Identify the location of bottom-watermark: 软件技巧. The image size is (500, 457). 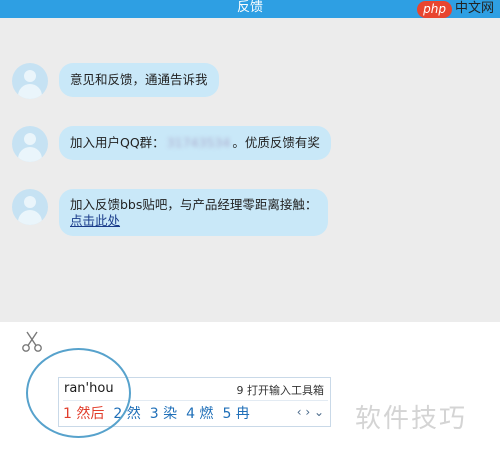
(411, 419).